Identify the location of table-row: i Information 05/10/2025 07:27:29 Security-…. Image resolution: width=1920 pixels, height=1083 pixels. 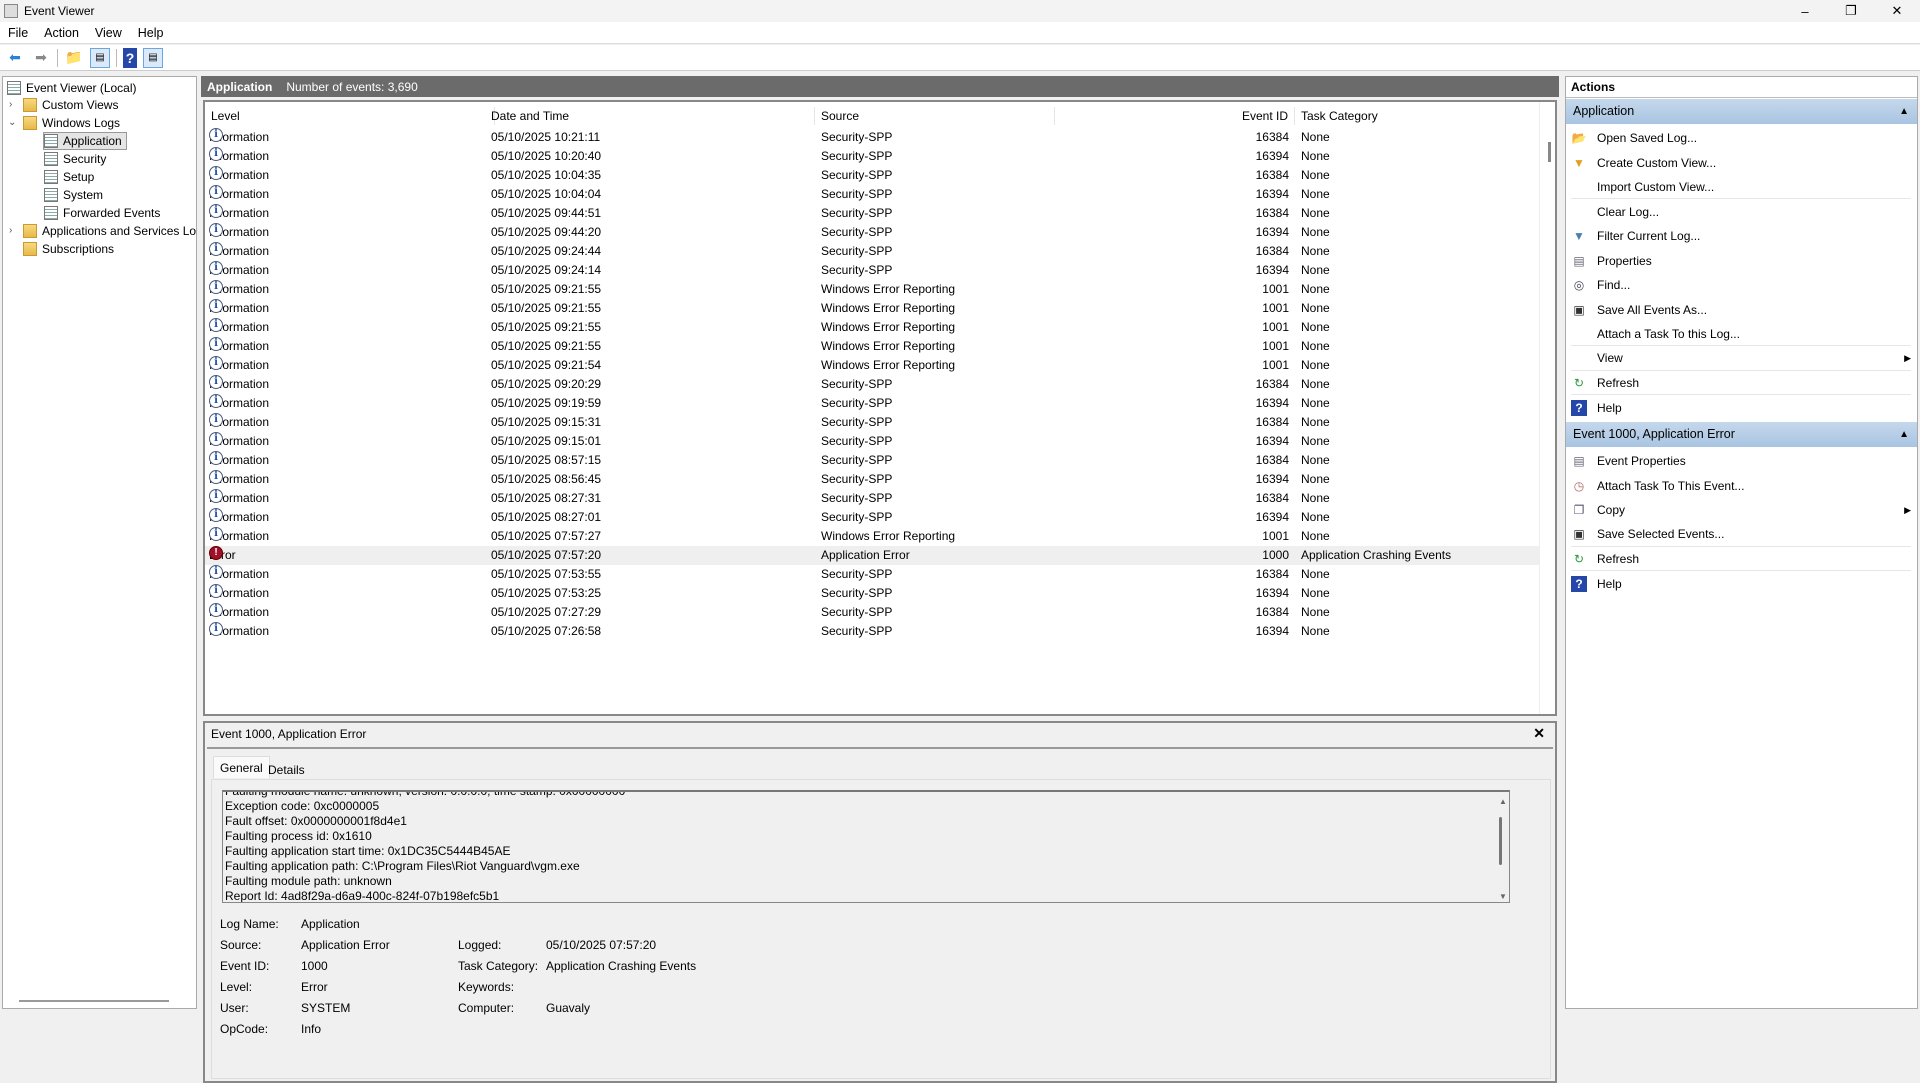
(872, 612).